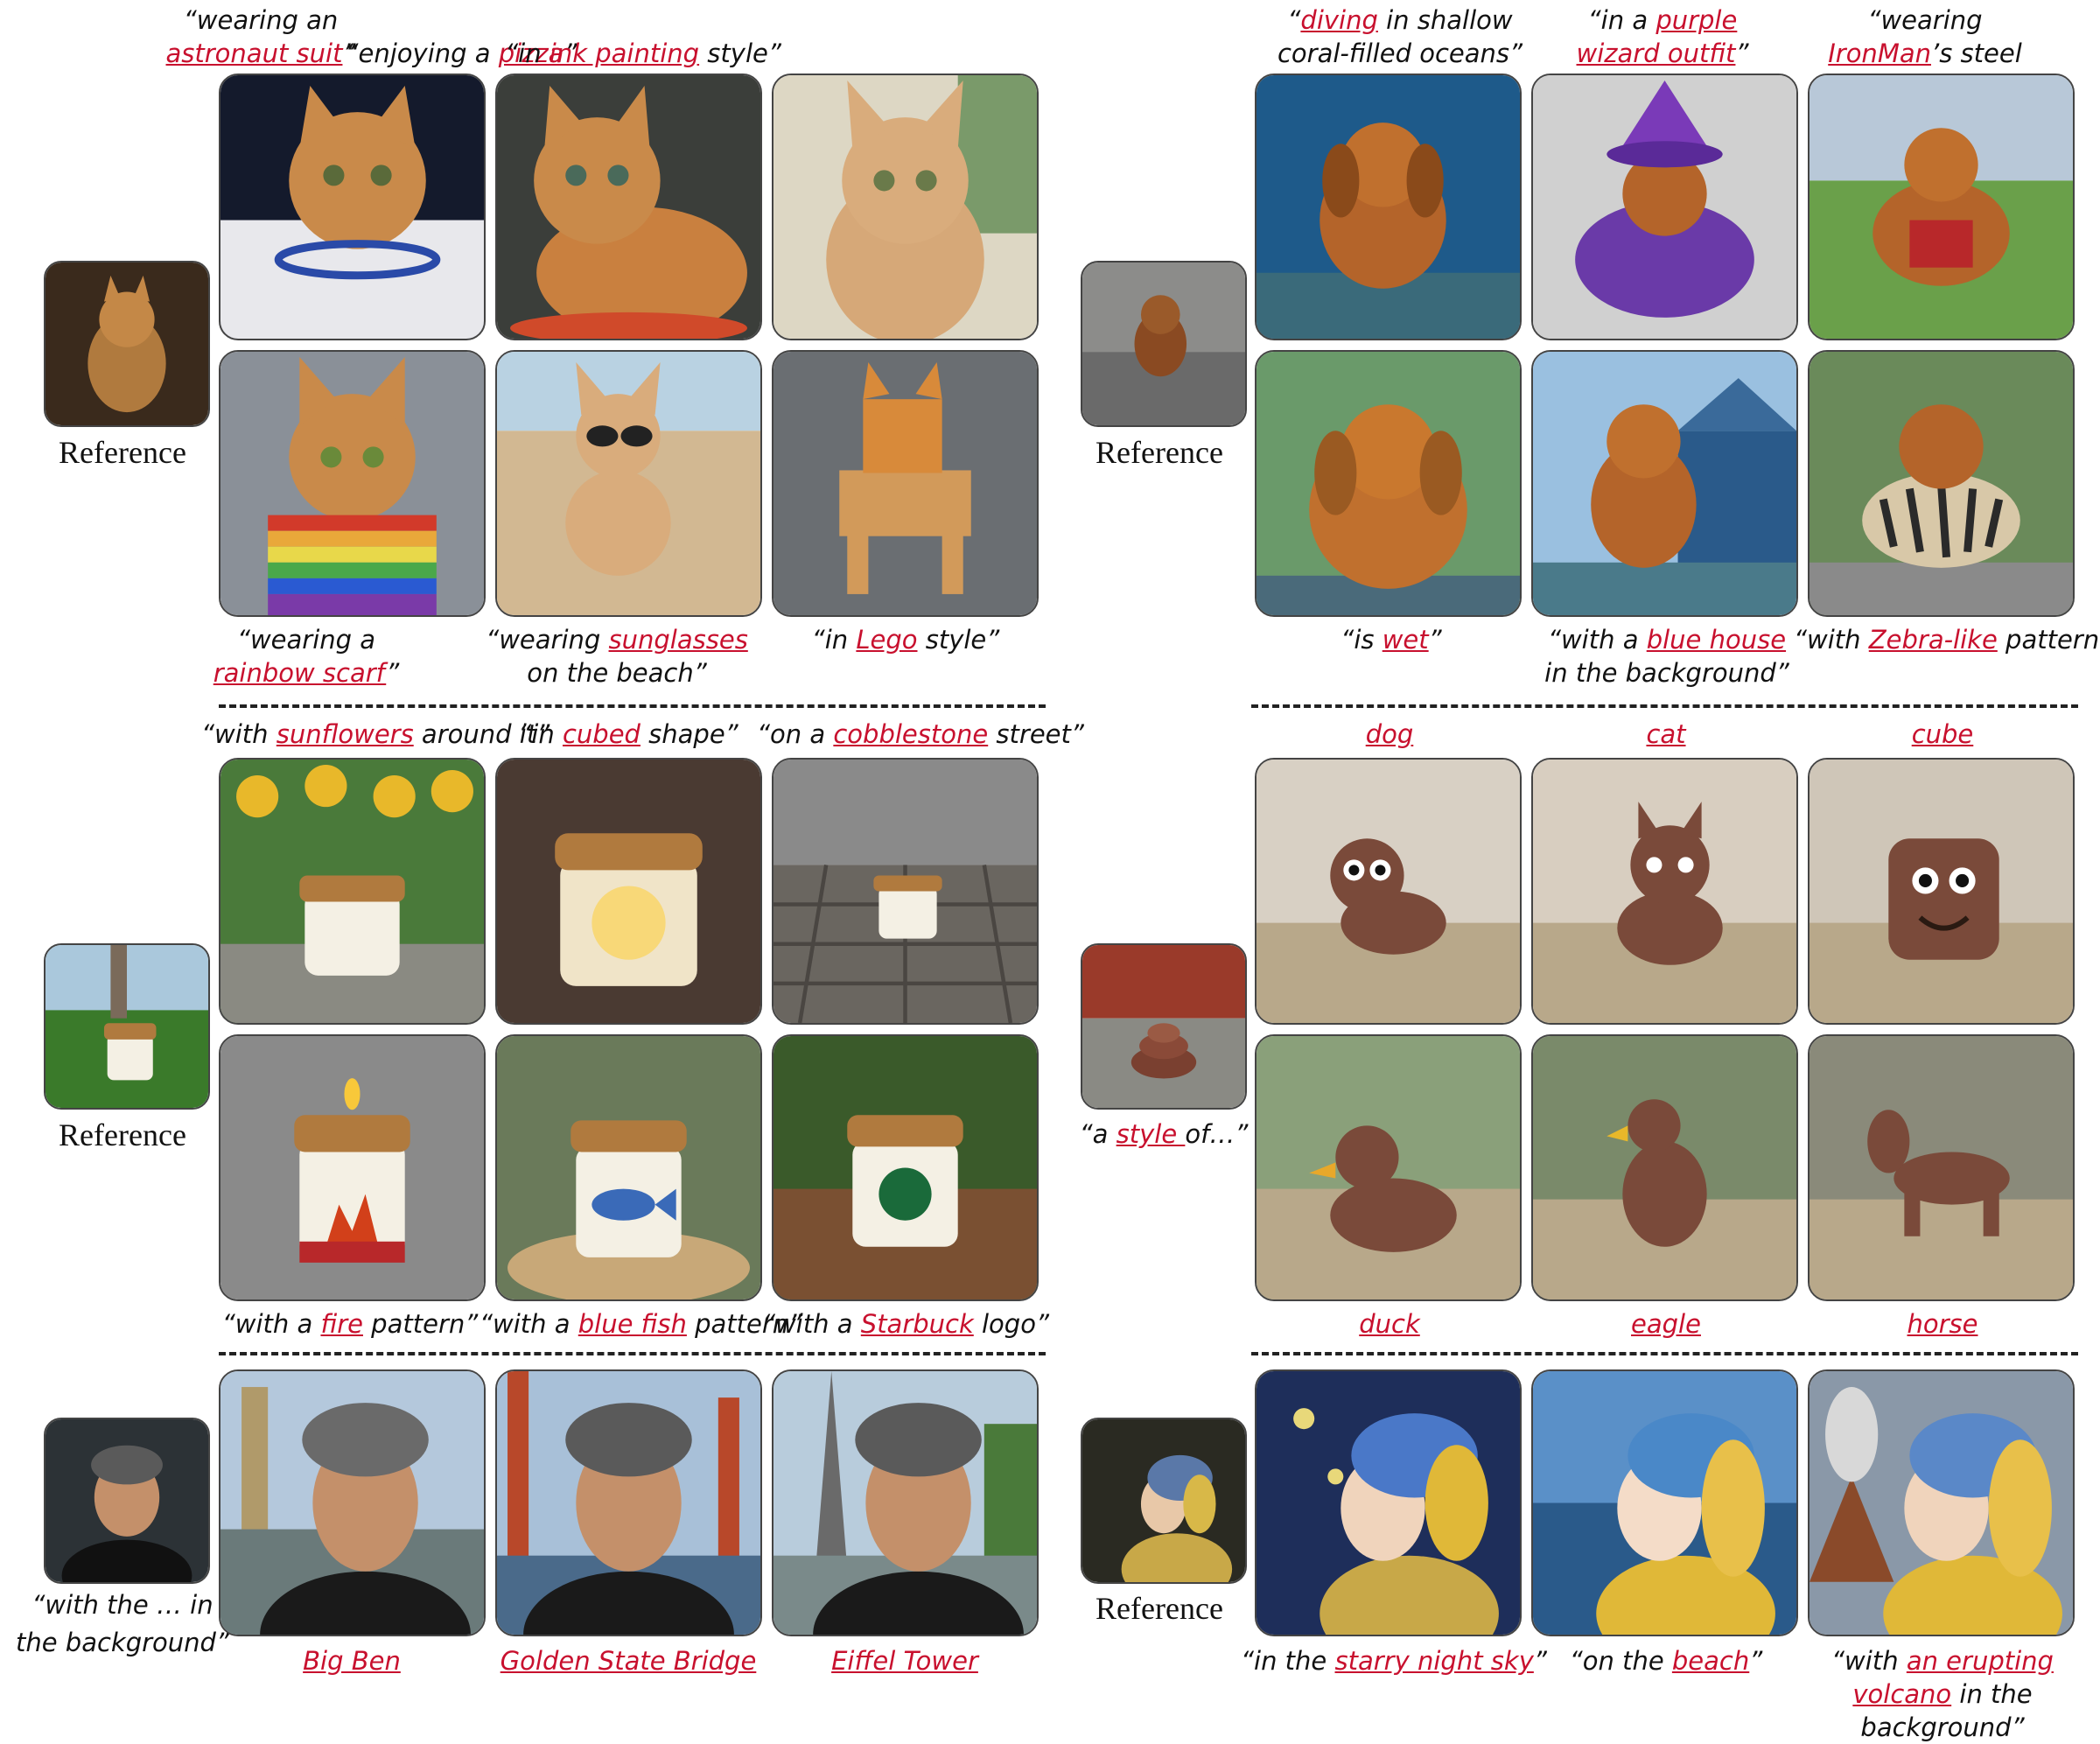 The image size is (2100, 1744). I want to click on girl-starry-night-image, so click(1388, 1502).